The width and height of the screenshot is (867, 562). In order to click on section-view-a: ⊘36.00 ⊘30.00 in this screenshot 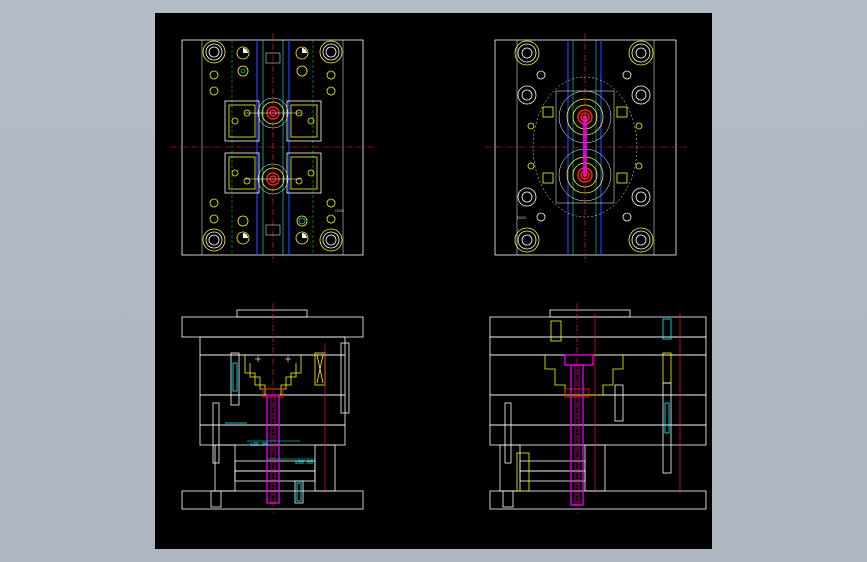, I will do `click(272, 408)`.